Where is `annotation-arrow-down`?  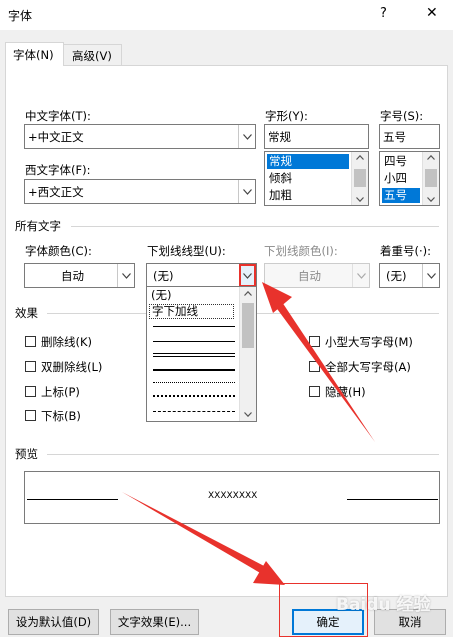
annotation-arrow-down is located at coordinates (194, 533).